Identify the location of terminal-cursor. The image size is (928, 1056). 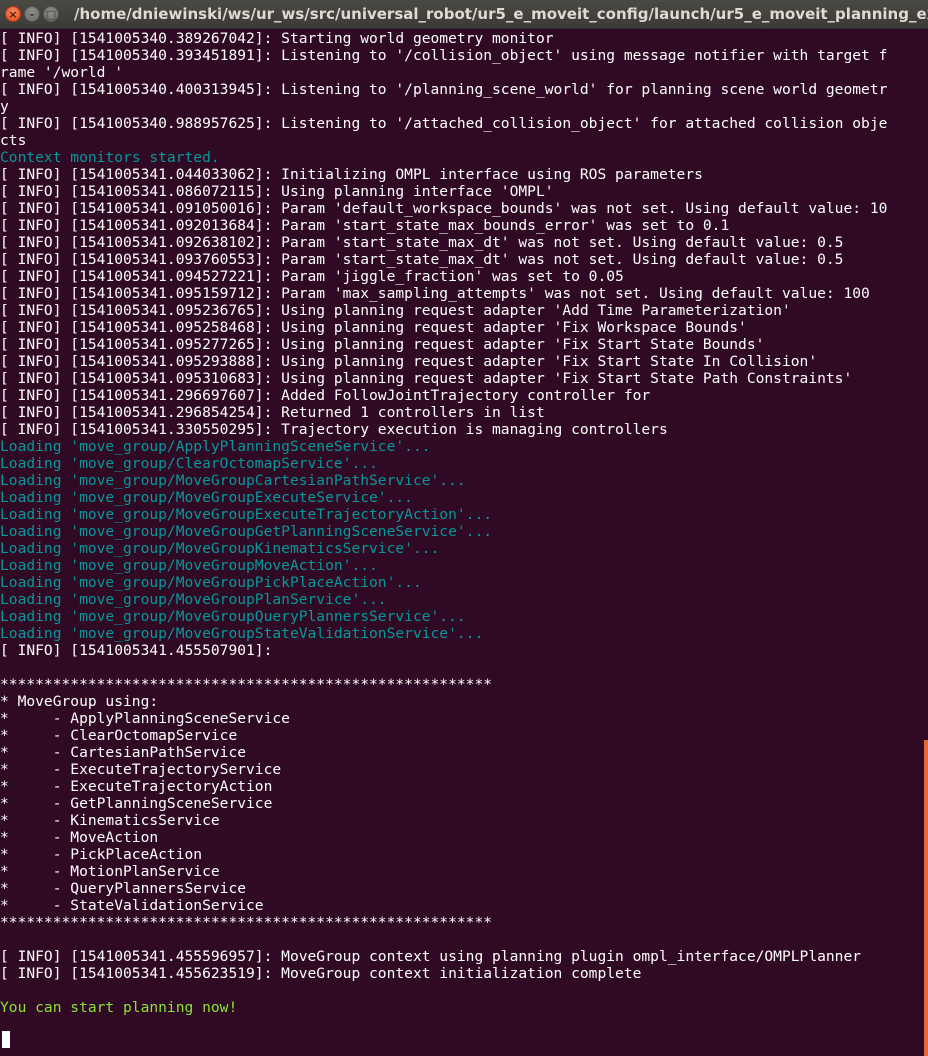
(6, 1039).